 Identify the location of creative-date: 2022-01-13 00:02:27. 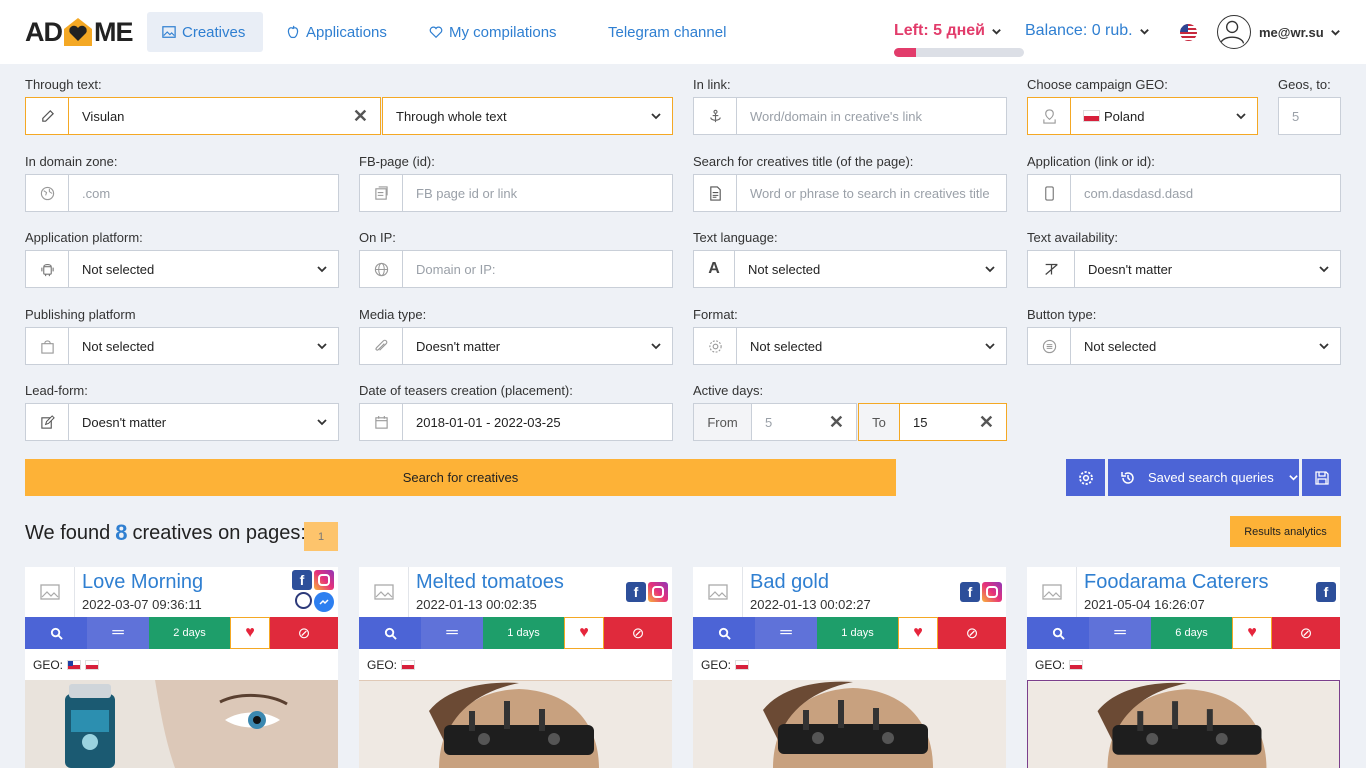
(810, 604).